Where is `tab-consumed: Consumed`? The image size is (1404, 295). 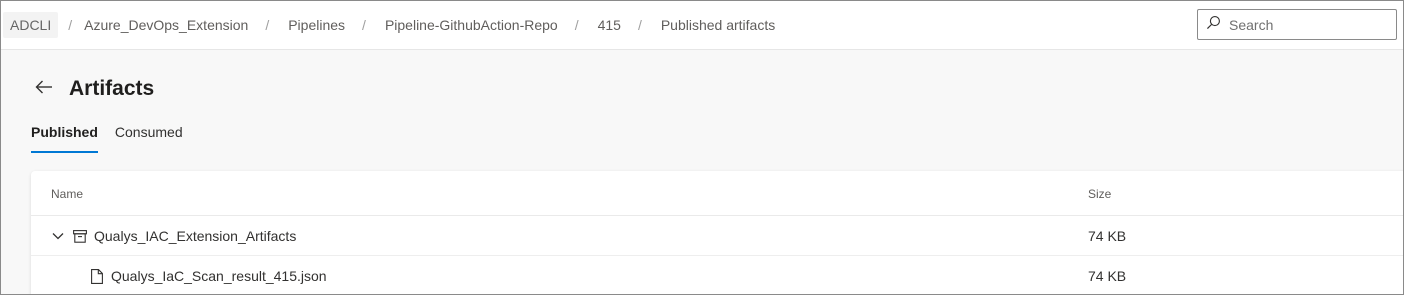
tab-consumed: Consumed is located at coordinates (149, 138).